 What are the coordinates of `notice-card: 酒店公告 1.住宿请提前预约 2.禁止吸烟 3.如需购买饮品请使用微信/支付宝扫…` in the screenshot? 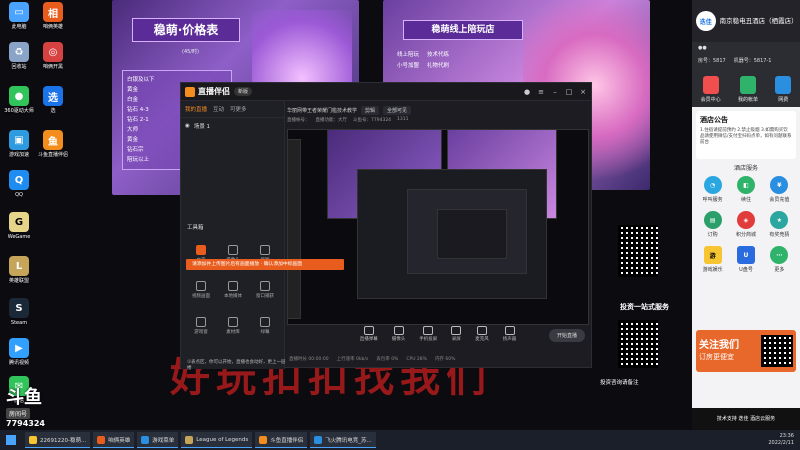 It's located at (746, 135).